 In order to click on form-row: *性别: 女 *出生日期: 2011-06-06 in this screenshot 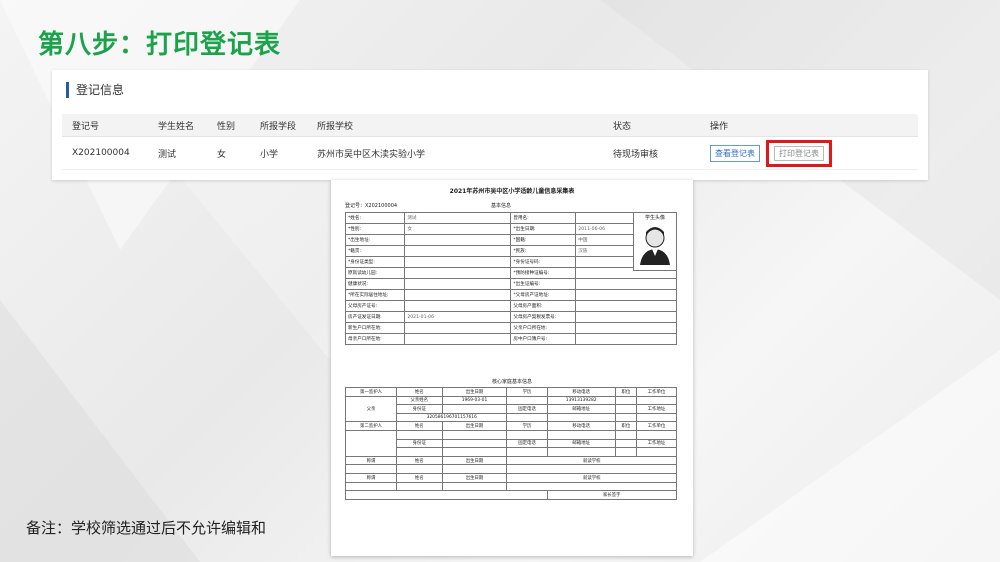, I will do `click(510, 229)`.